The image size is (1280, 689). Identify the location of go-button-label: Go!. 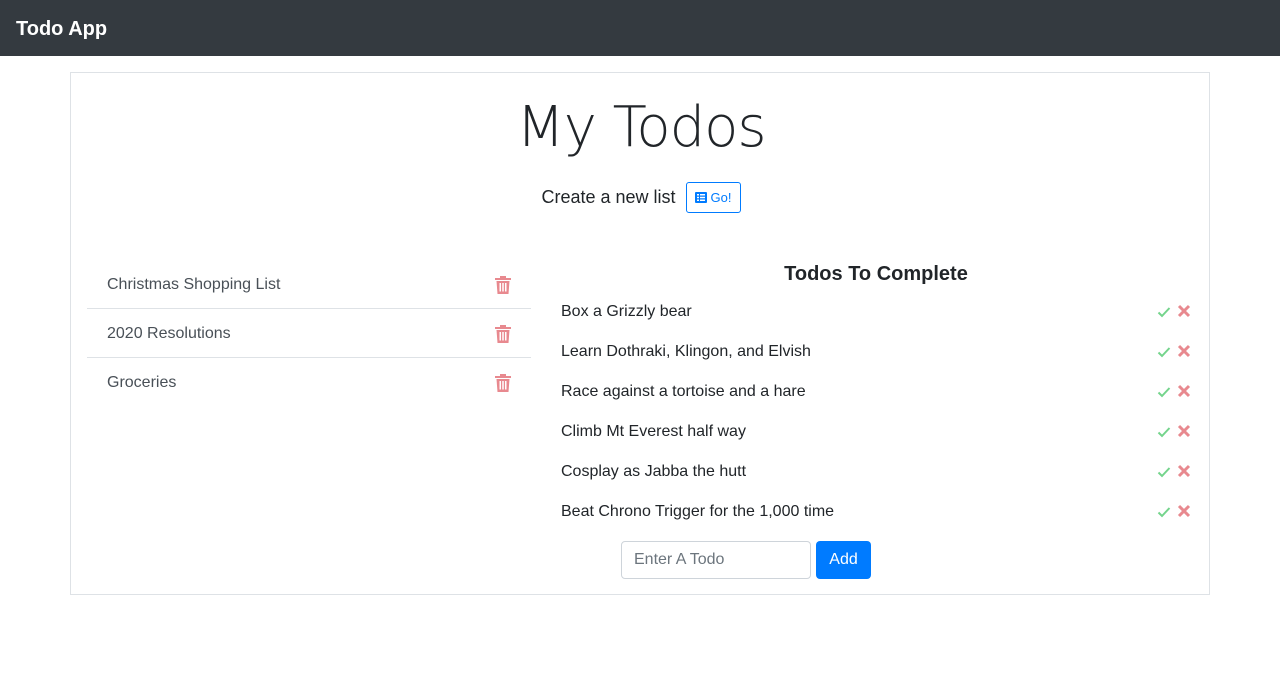
(721, 197).